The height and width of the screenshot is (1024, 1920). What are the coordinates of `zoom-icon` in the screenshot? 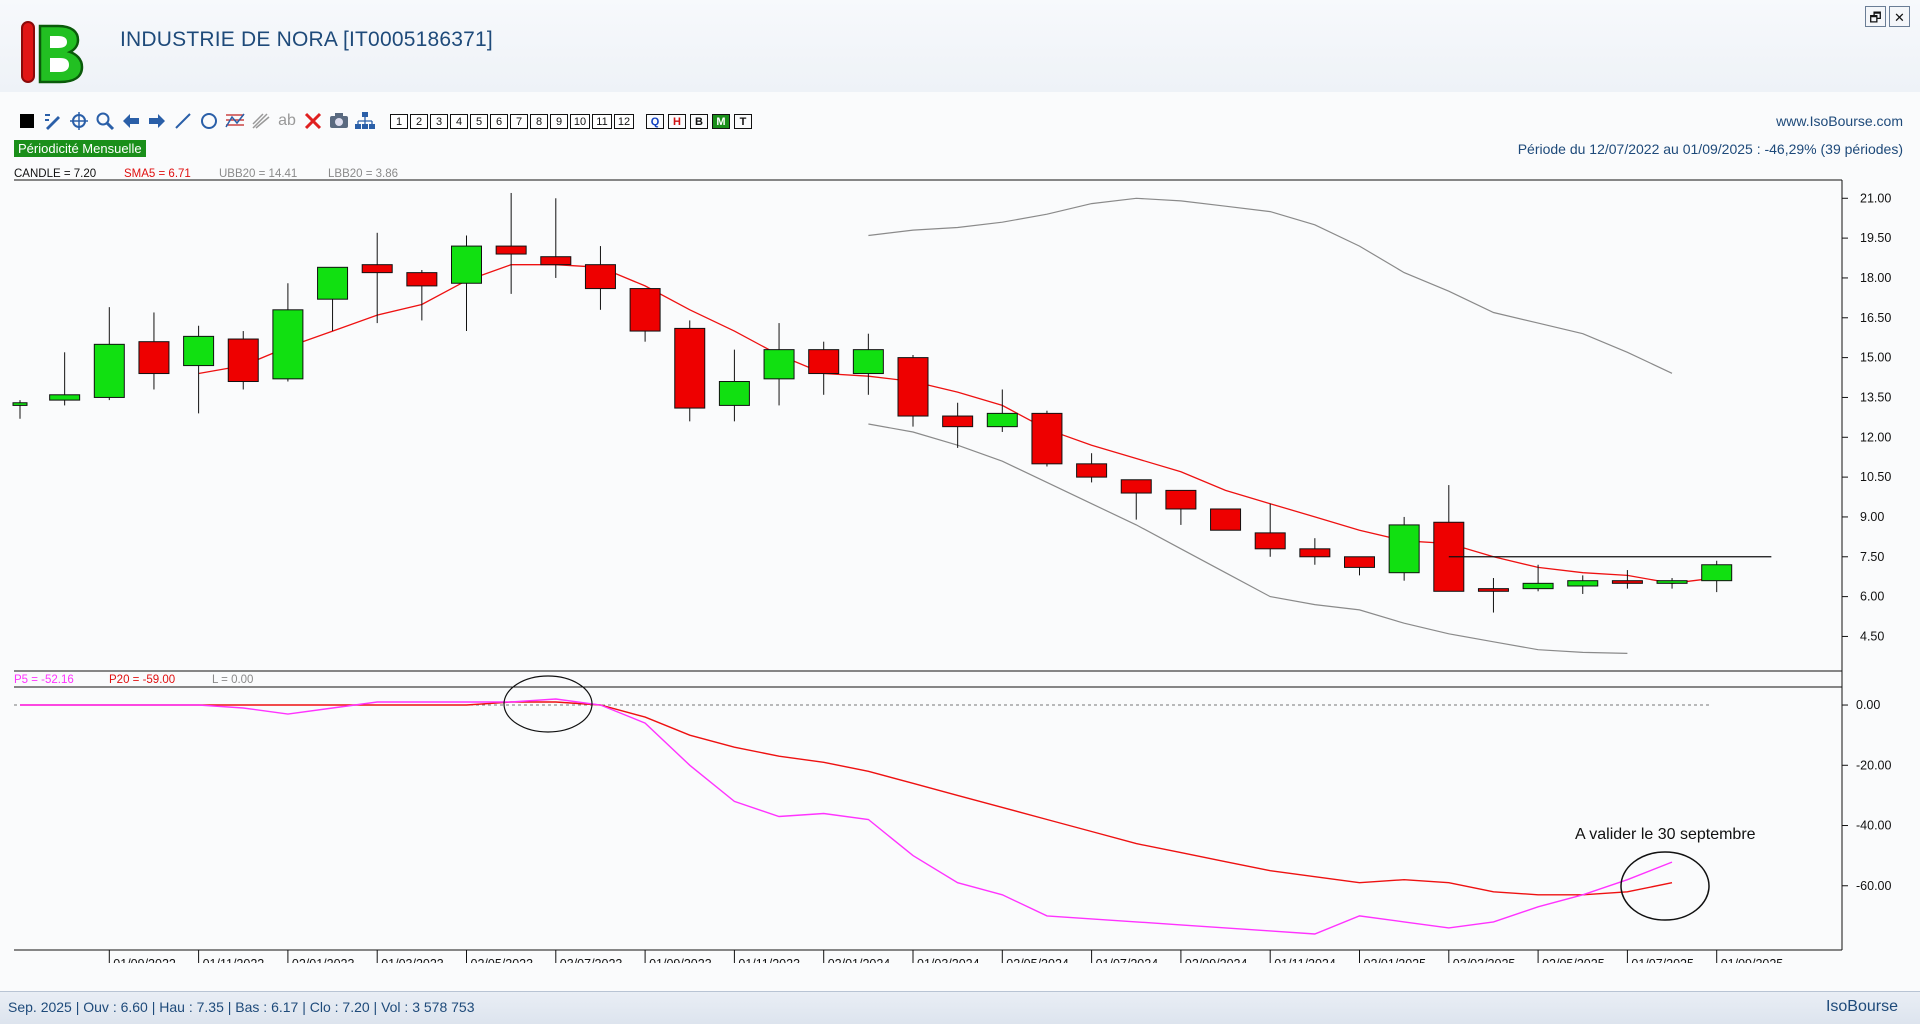 It's located at (105, 121).